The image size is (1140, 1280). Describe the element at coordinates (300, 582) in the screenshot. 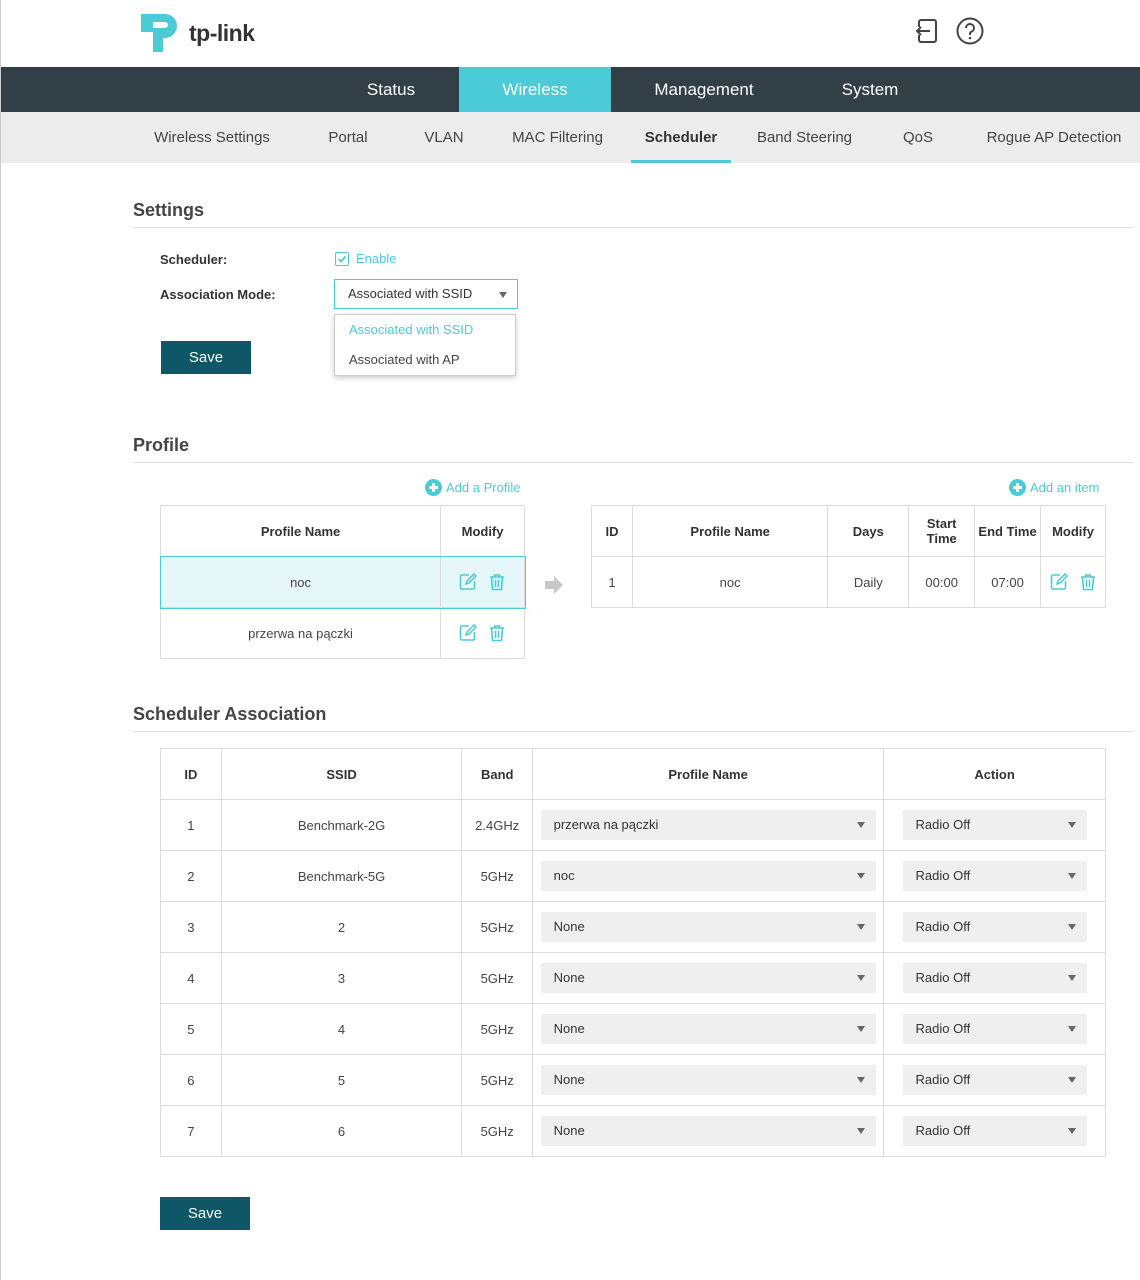

I see `profile-name-cell: noc` at that location.